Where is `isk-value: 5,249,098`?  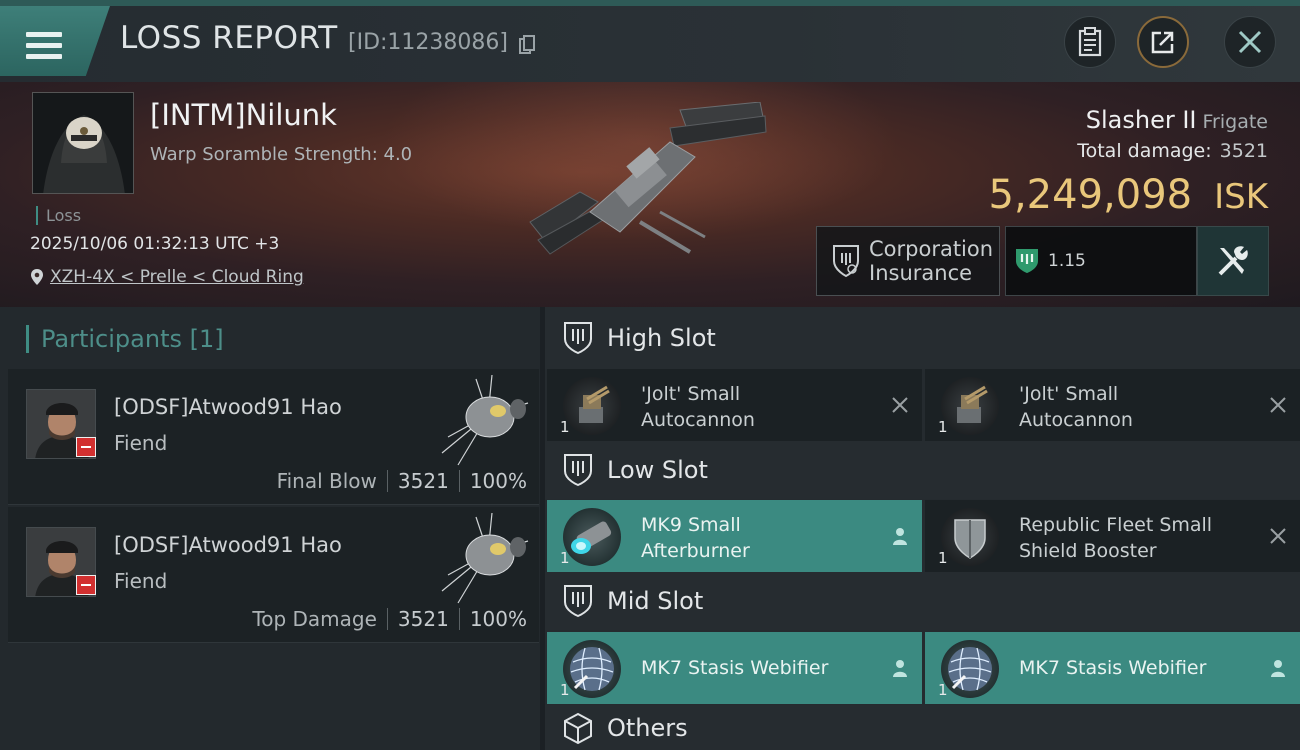 isk-value: 5,249,098 is located at coordinates (1090, 195).